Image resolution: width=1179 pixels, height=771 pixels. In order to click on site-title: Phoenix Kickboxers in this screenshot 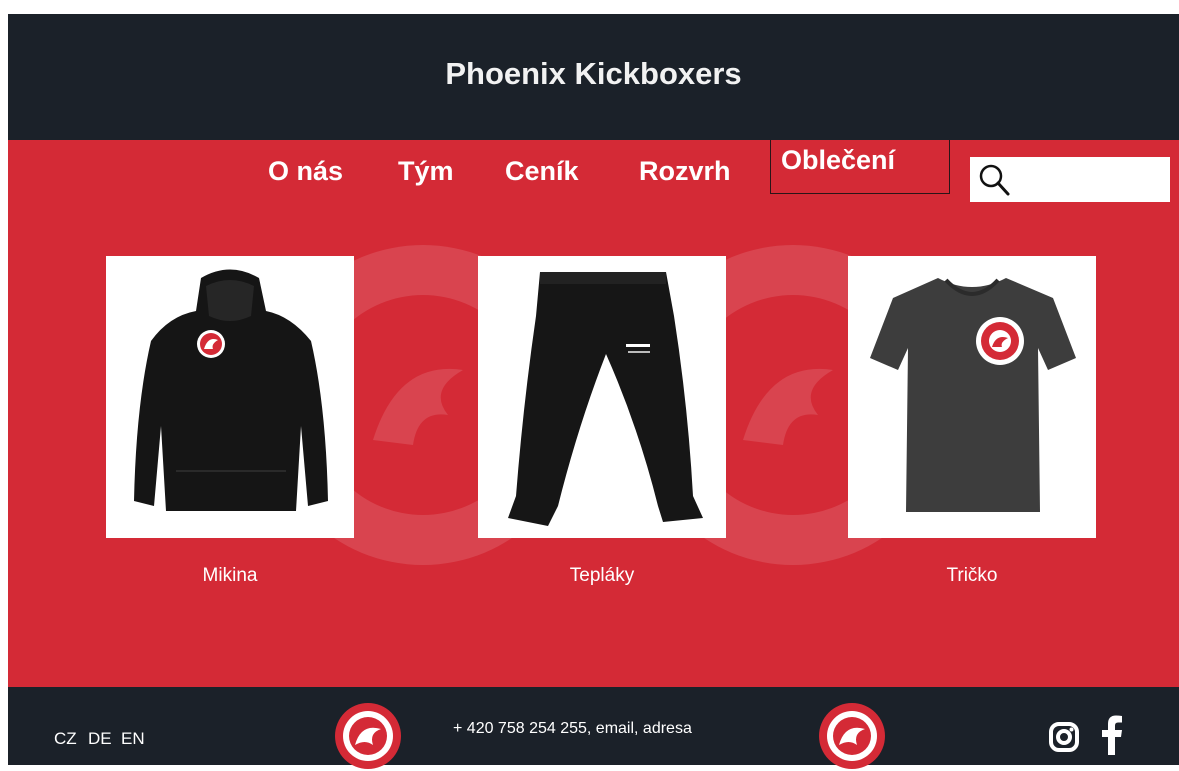, I will do `click(593, 73)`.